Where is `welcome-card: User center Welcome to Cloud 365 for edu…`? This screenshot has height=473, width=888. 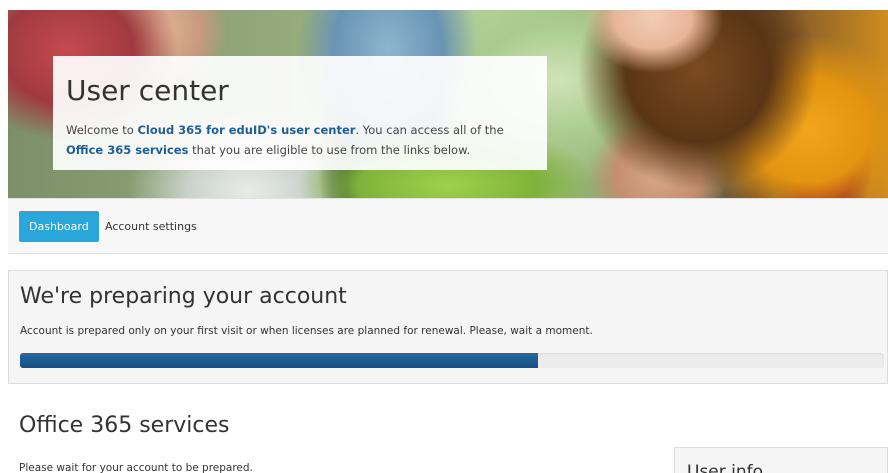
welcome-card: User center Welcome to Cloud 365 for edu… is located at coordinates (300, 113).